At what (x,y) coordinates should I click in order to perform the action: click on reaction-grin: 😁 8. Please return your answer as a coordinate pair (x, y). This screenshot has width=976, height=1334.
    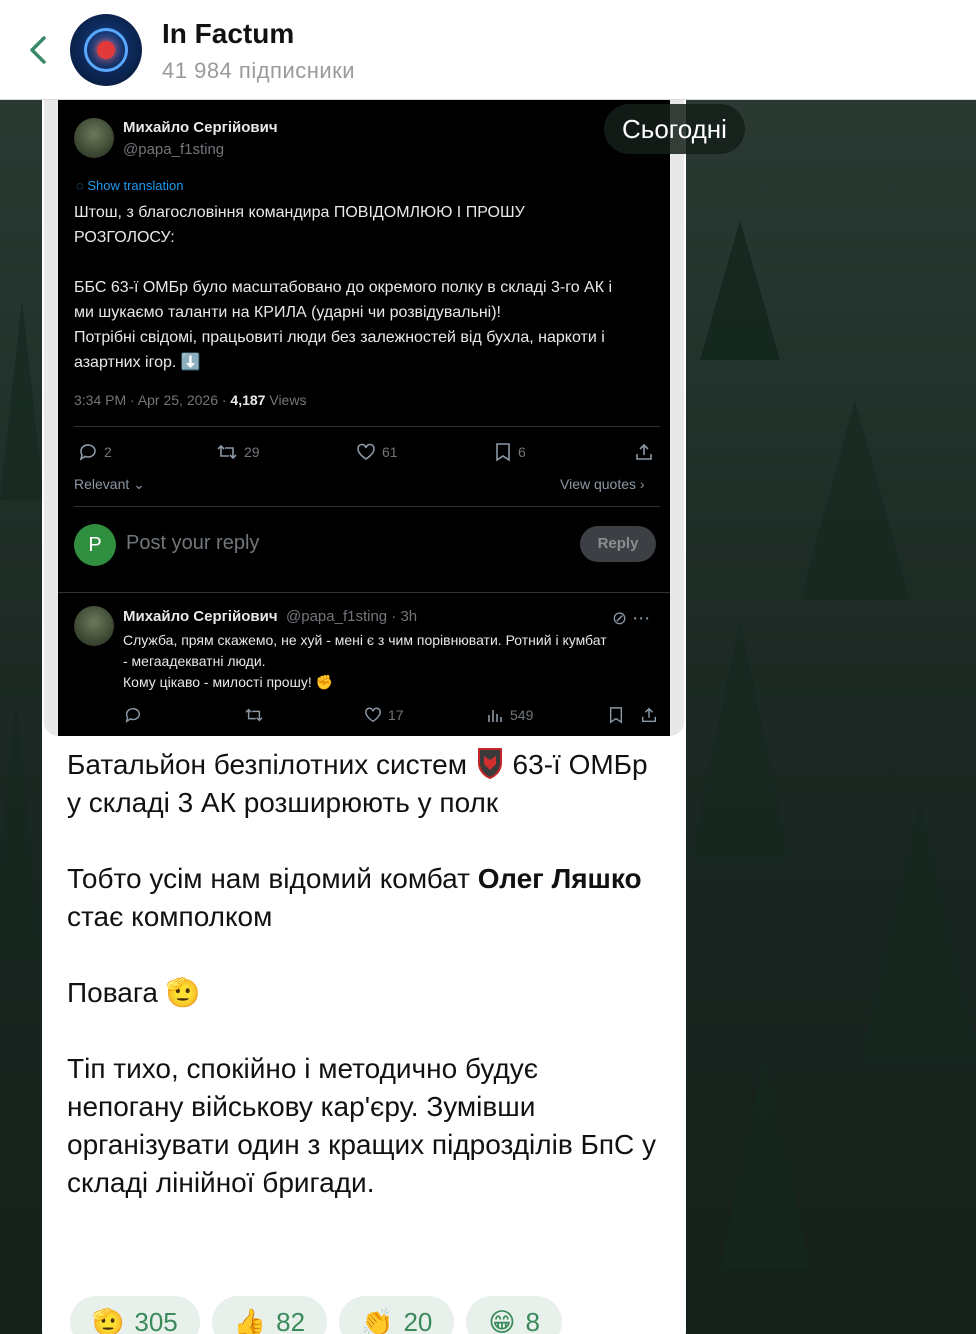
    Looking at the image, I should click on (514, 1315).